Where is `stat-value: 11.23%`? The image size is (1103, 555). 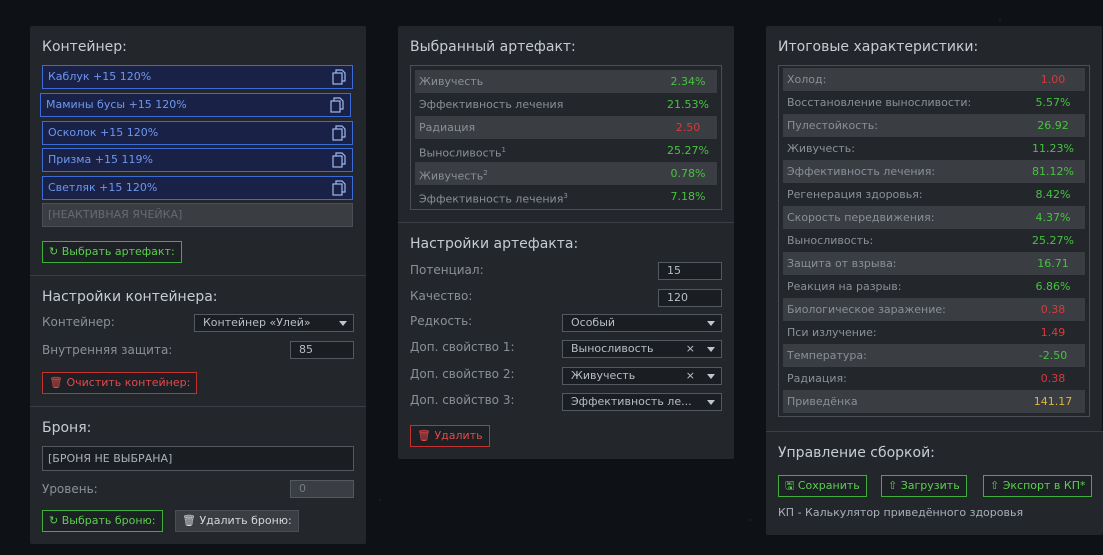 stat-value: 11.23% is located at coordinates (1053, 148).